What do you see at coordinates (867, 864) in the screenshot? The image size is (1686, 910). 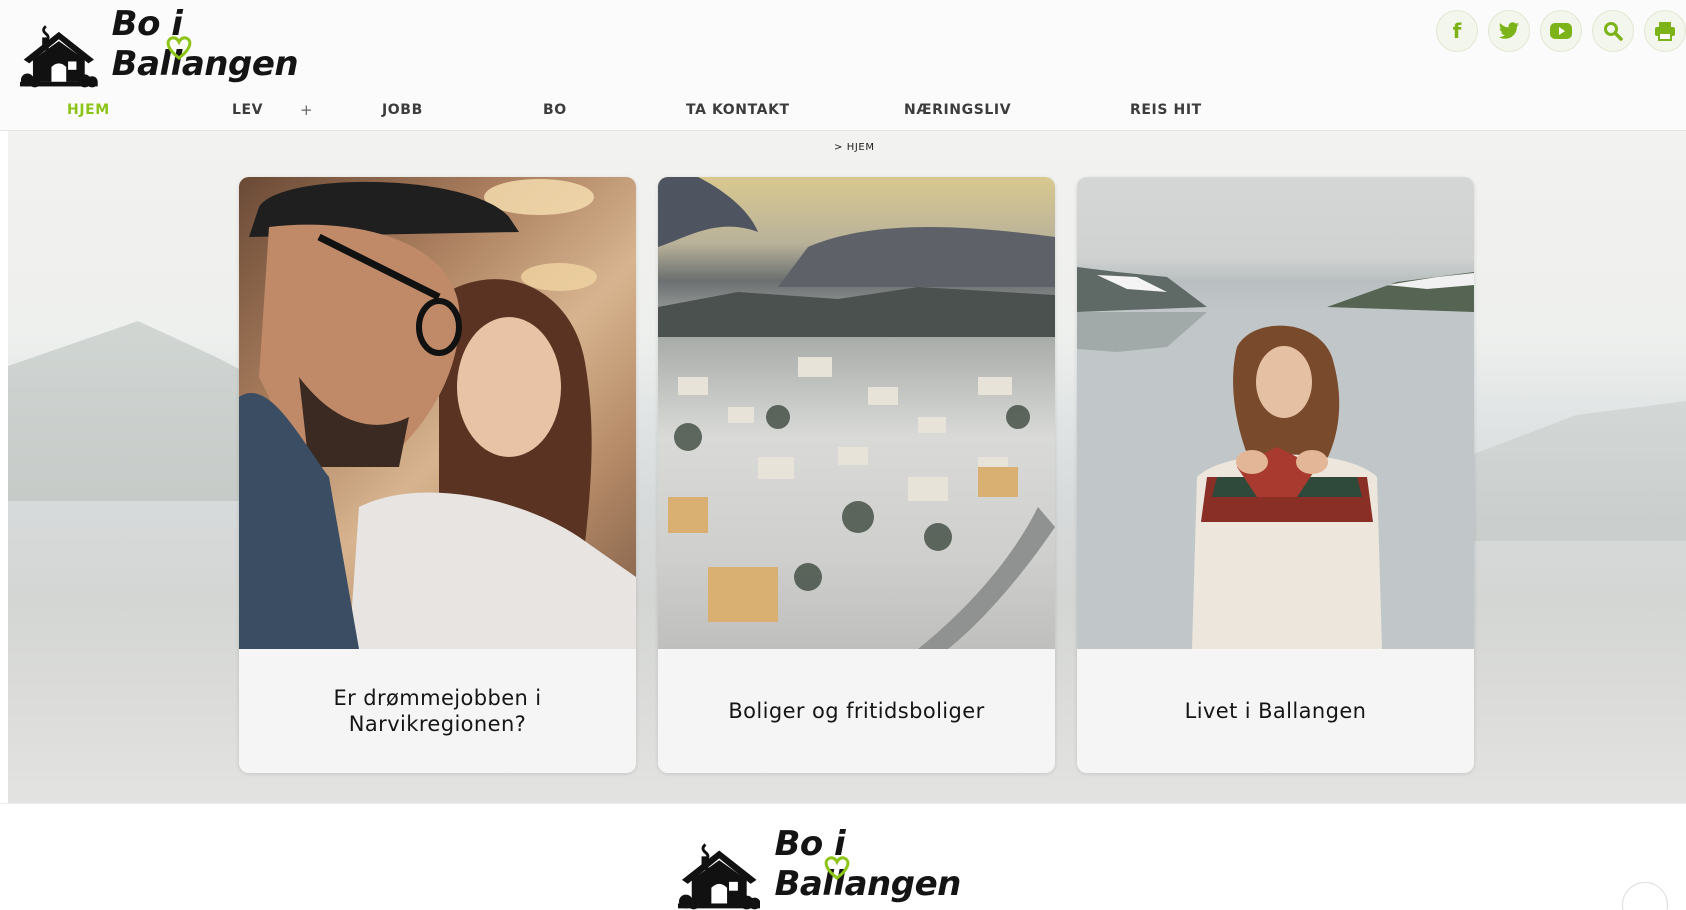 I see `footer-logo-text: Bo i Ballangen` at bounding box center [867, 864].